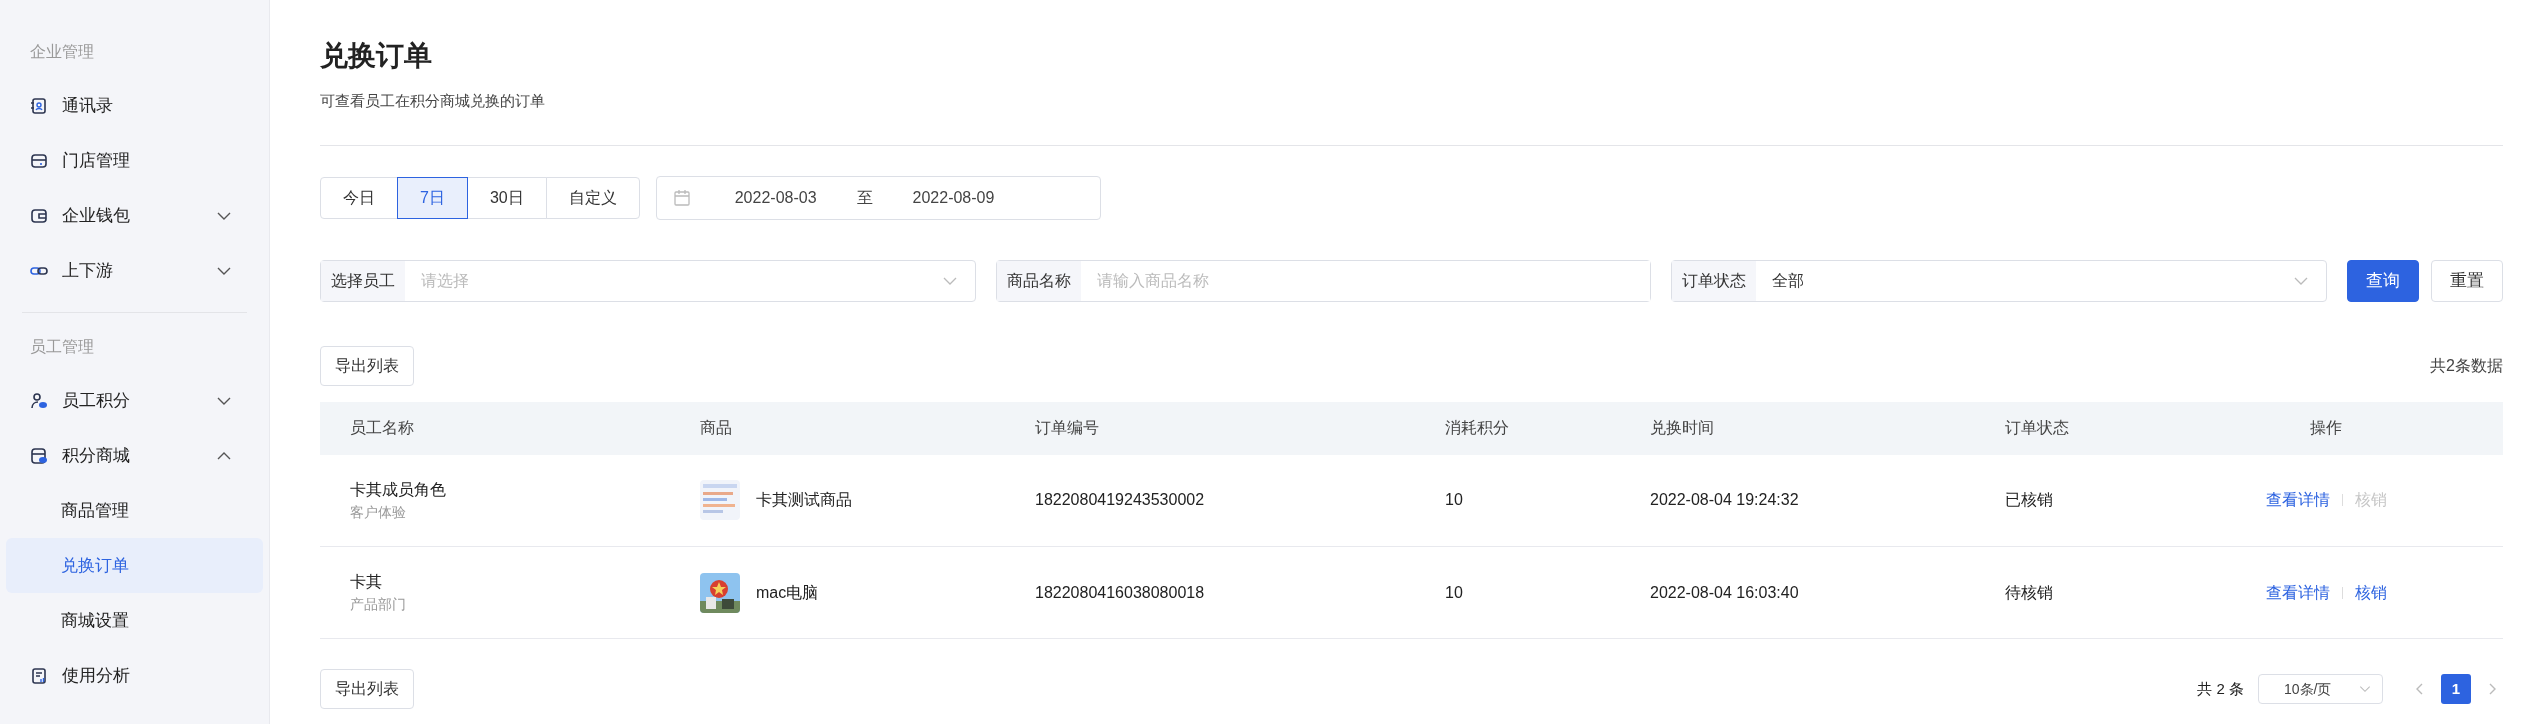 The image size is (2541, 724). What do you see at coordinates (39, 160) in the screenshot?
I see `store-icon` at bounding box center [39, 160].